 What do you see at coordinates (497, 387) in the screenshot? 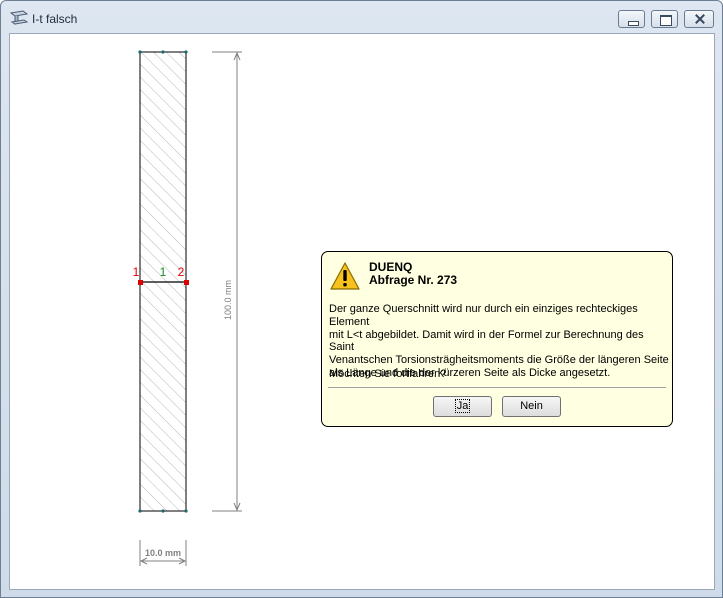
I see `dialog-separator` at bounding box center [497, 387].